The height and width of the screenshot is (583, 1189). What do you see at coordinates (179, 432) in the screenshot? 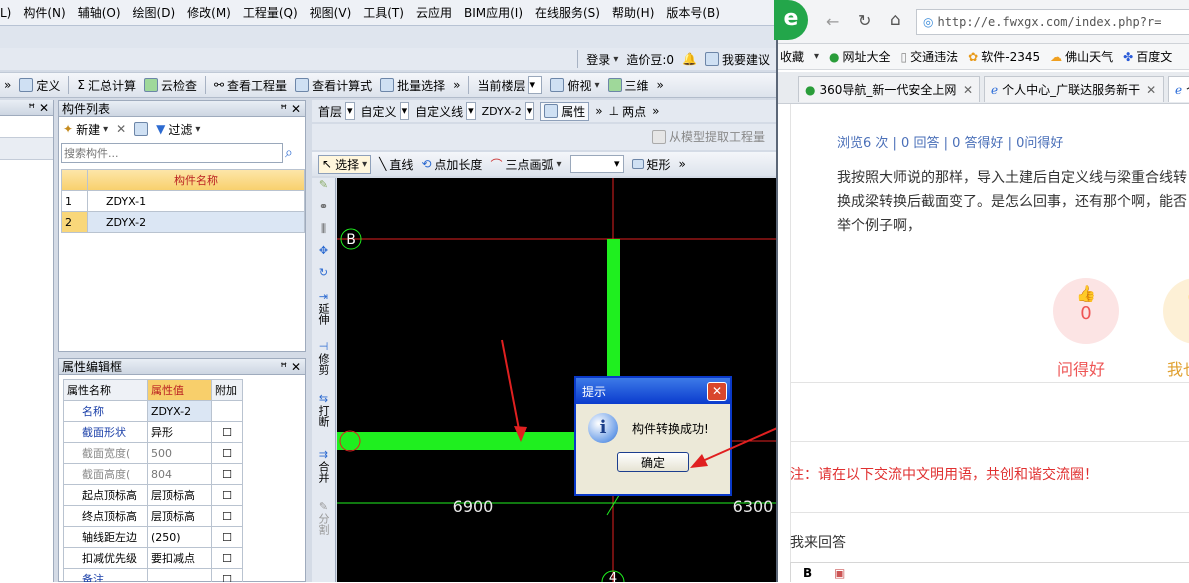
I see `property-value: 异形` at bounding box center [179, 432].